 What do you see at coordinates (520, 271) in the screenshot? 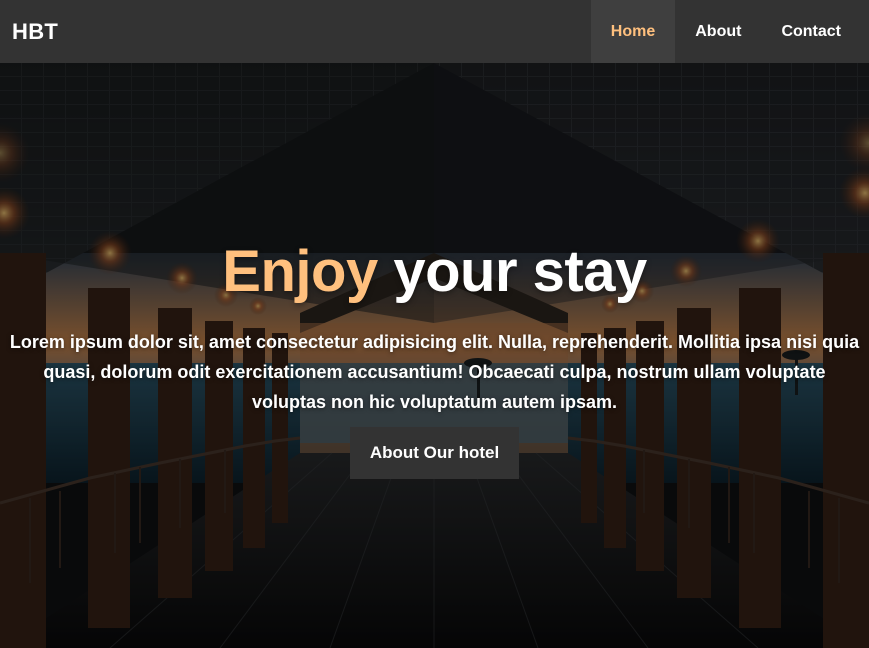
I see `hero-title-rest: your stay` at bounding box center [520, 271].